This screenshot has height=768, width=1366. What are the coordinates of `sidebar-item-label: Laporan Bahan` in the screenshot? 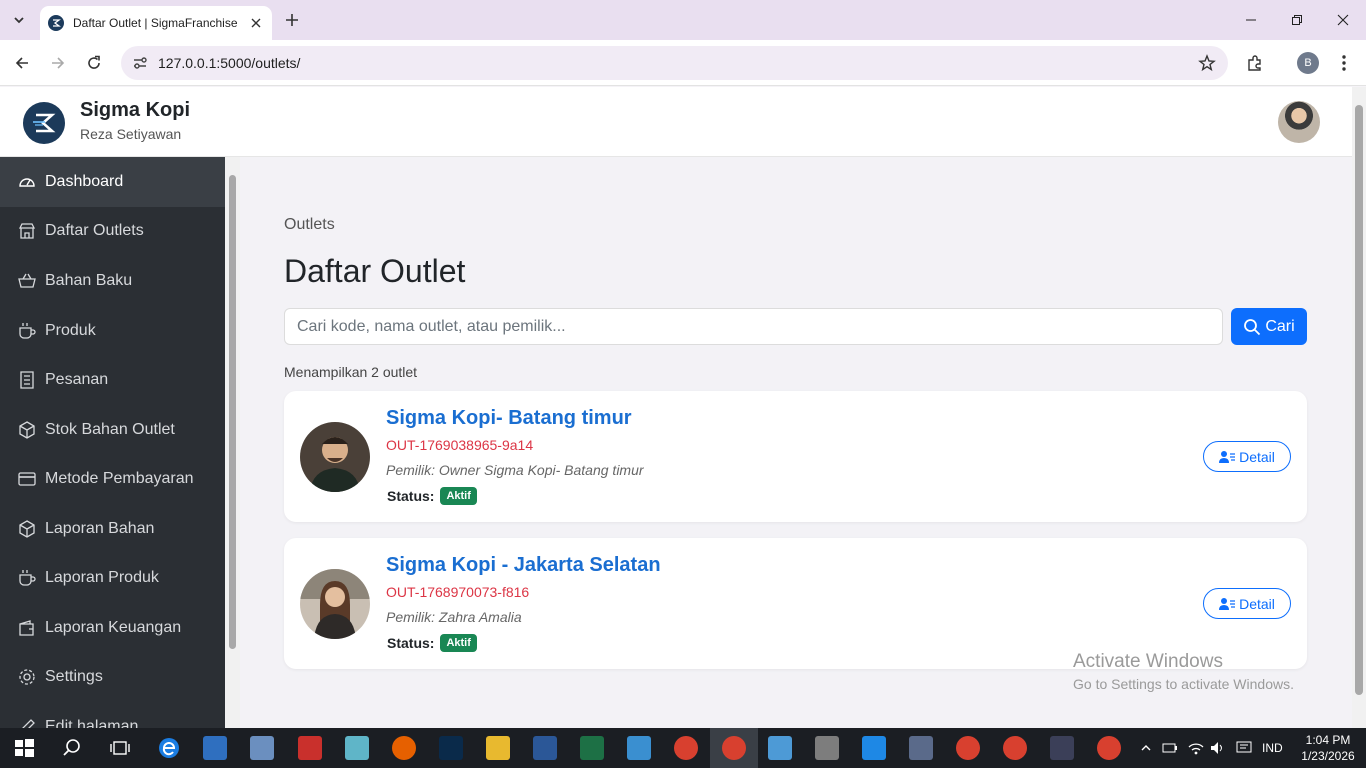 It's located at (100, 528).